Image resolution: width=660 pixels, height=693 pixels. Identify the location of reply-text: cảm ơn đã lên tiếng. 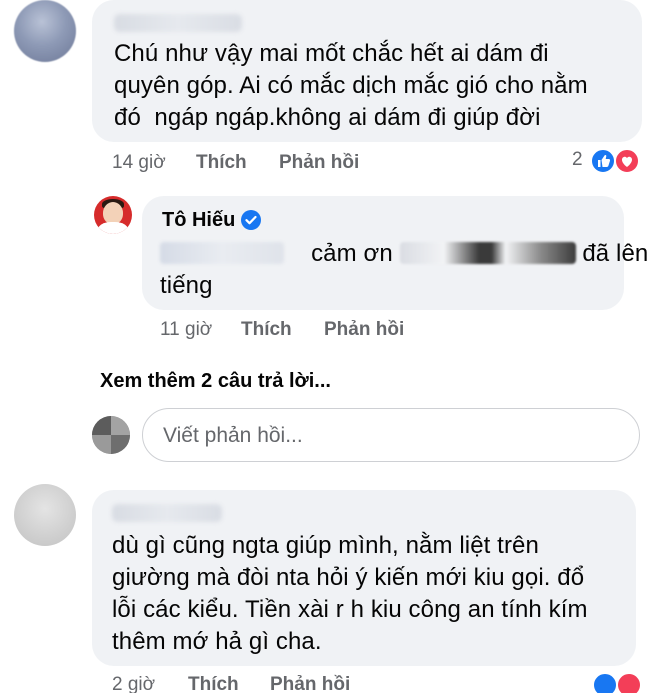
(404, 269).